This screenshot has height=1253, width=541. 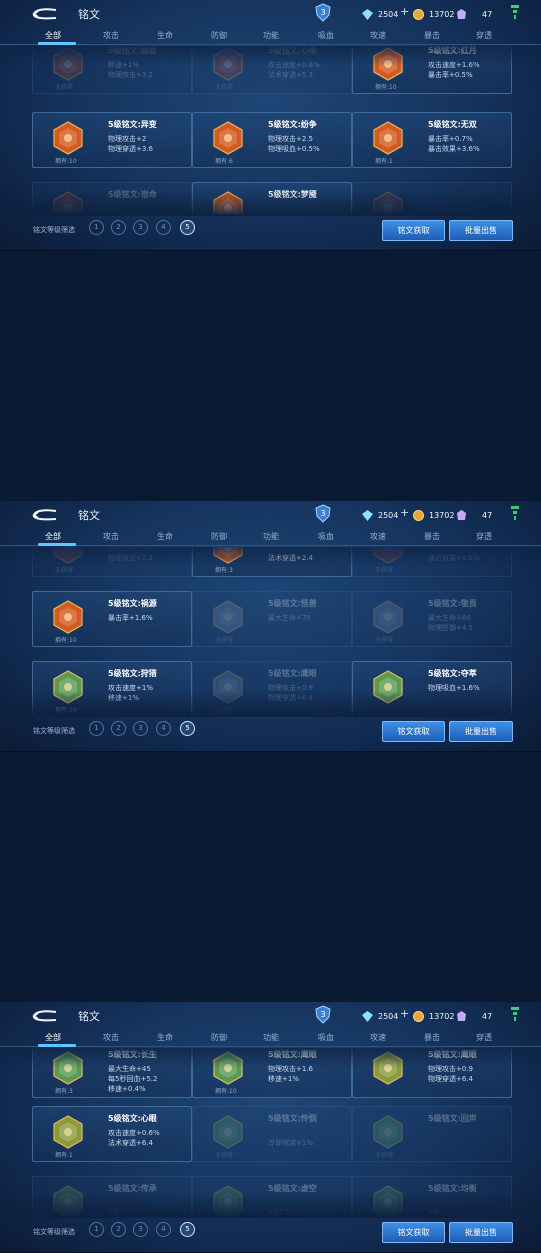 I want to click on inscription-stat: 物理吸血+0.5%, so click(x=294, y=149).